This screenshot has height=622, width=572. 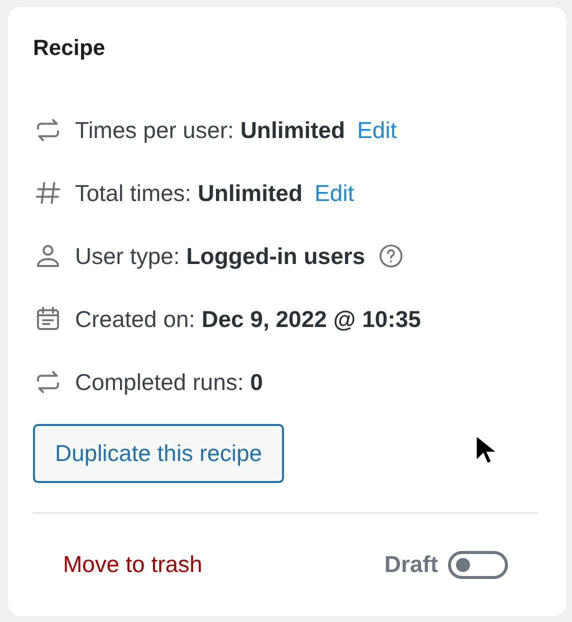 I want to click on toggle-label: Draft, so click(x=411, y=564).